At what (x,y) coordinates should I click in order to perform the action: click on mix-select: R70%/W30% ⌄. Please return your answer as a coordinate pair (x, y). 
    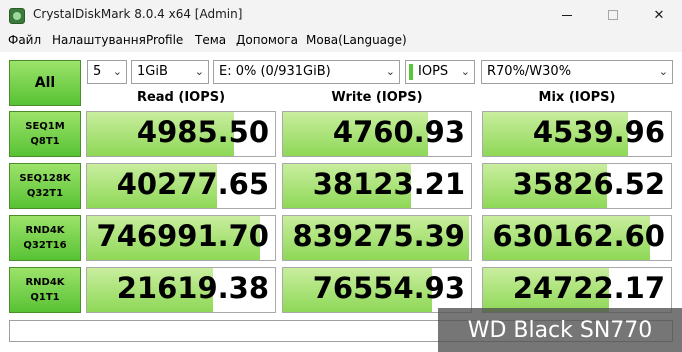
    Looking at the image, I should click on (577, 72).